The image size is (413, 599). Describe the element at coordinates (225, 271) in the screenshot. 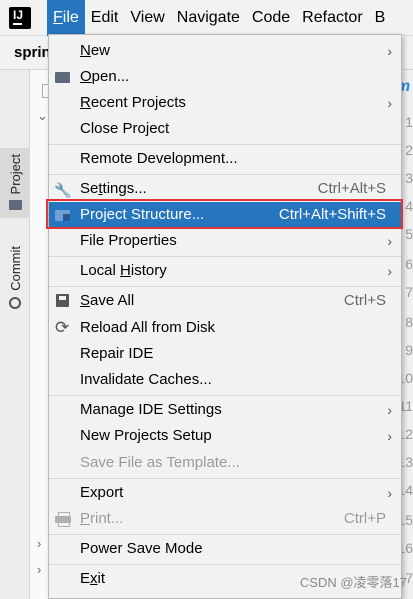

I see `menu-item-local-history: Local History ›` at that location.